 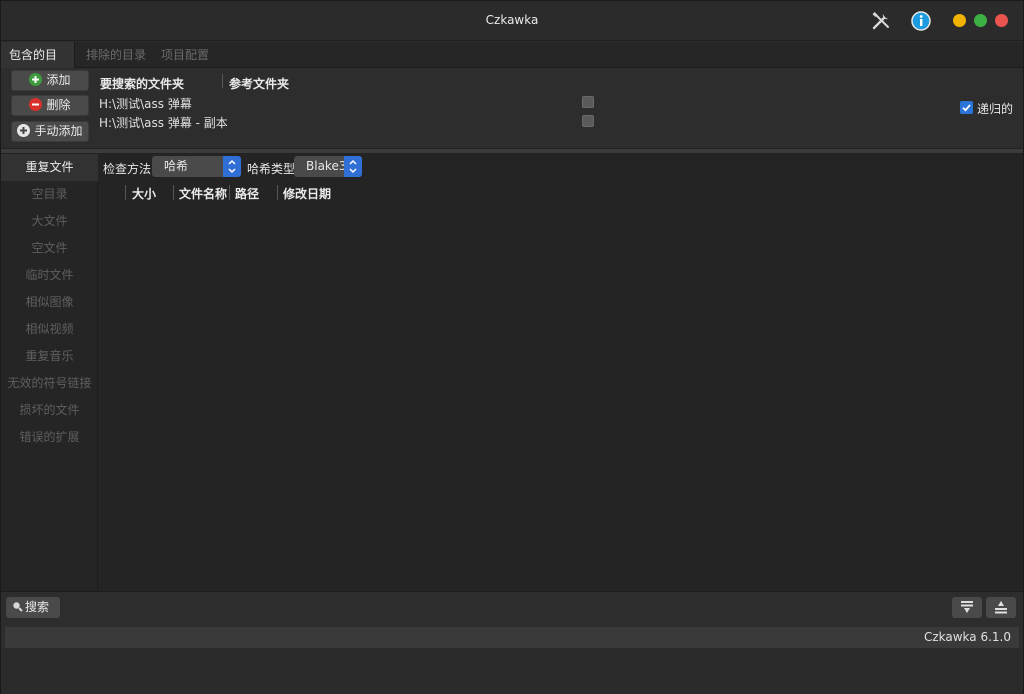 I want to click on add-button-label: 添加, so click(x=58, y=80).